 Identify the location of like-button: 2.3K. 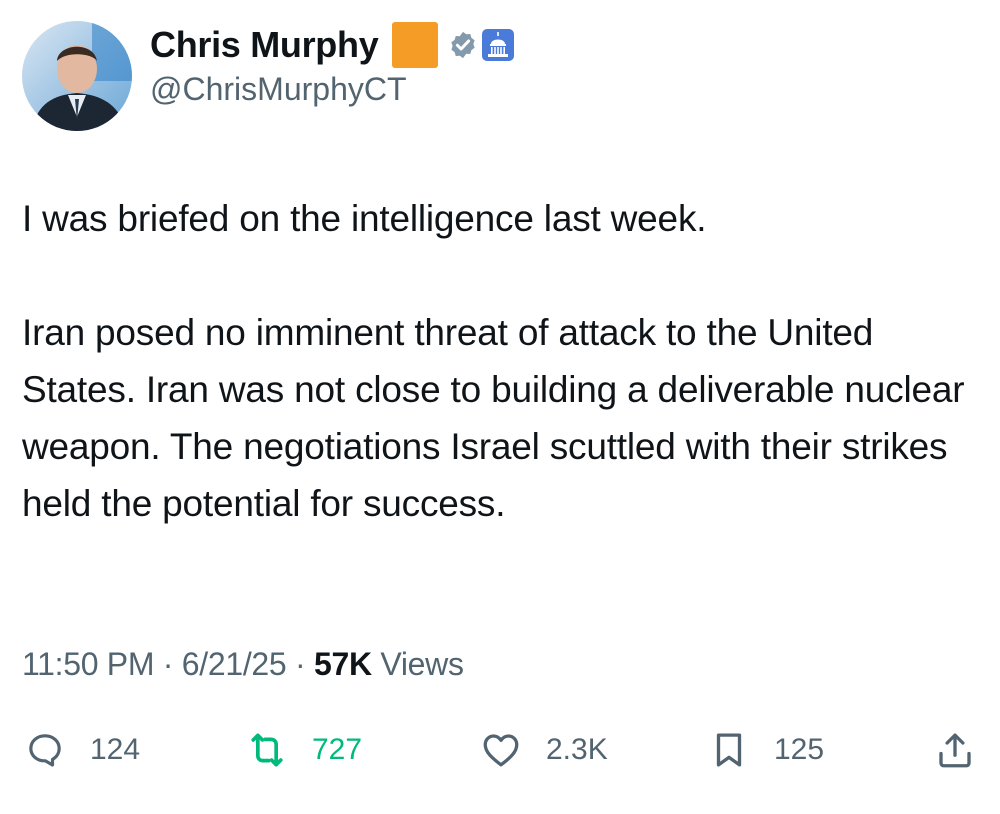
(543, 750).